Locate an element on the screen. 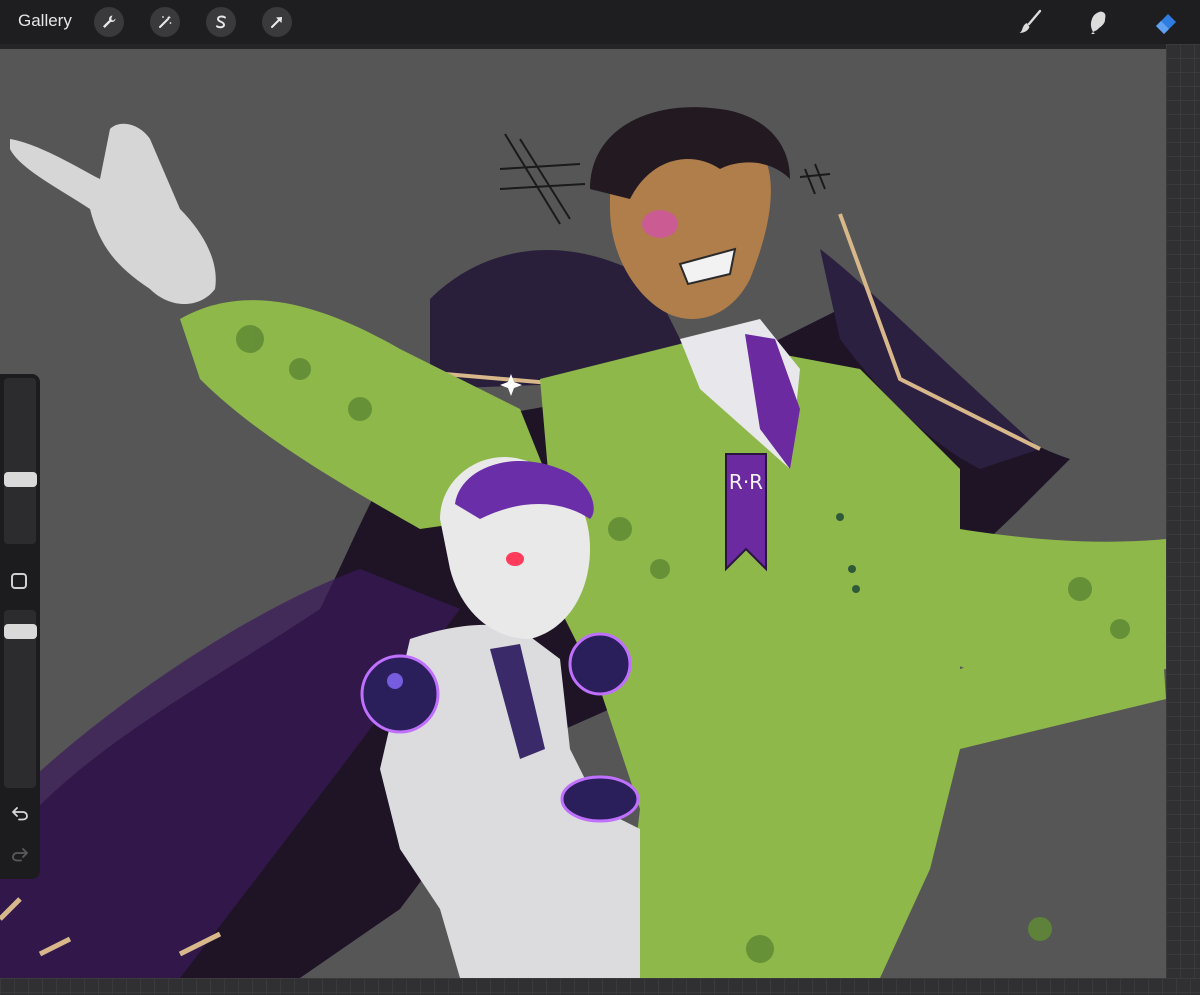 The image size is (1200, 995). canvas-edge-grid is located at coordinates (1183, 519).